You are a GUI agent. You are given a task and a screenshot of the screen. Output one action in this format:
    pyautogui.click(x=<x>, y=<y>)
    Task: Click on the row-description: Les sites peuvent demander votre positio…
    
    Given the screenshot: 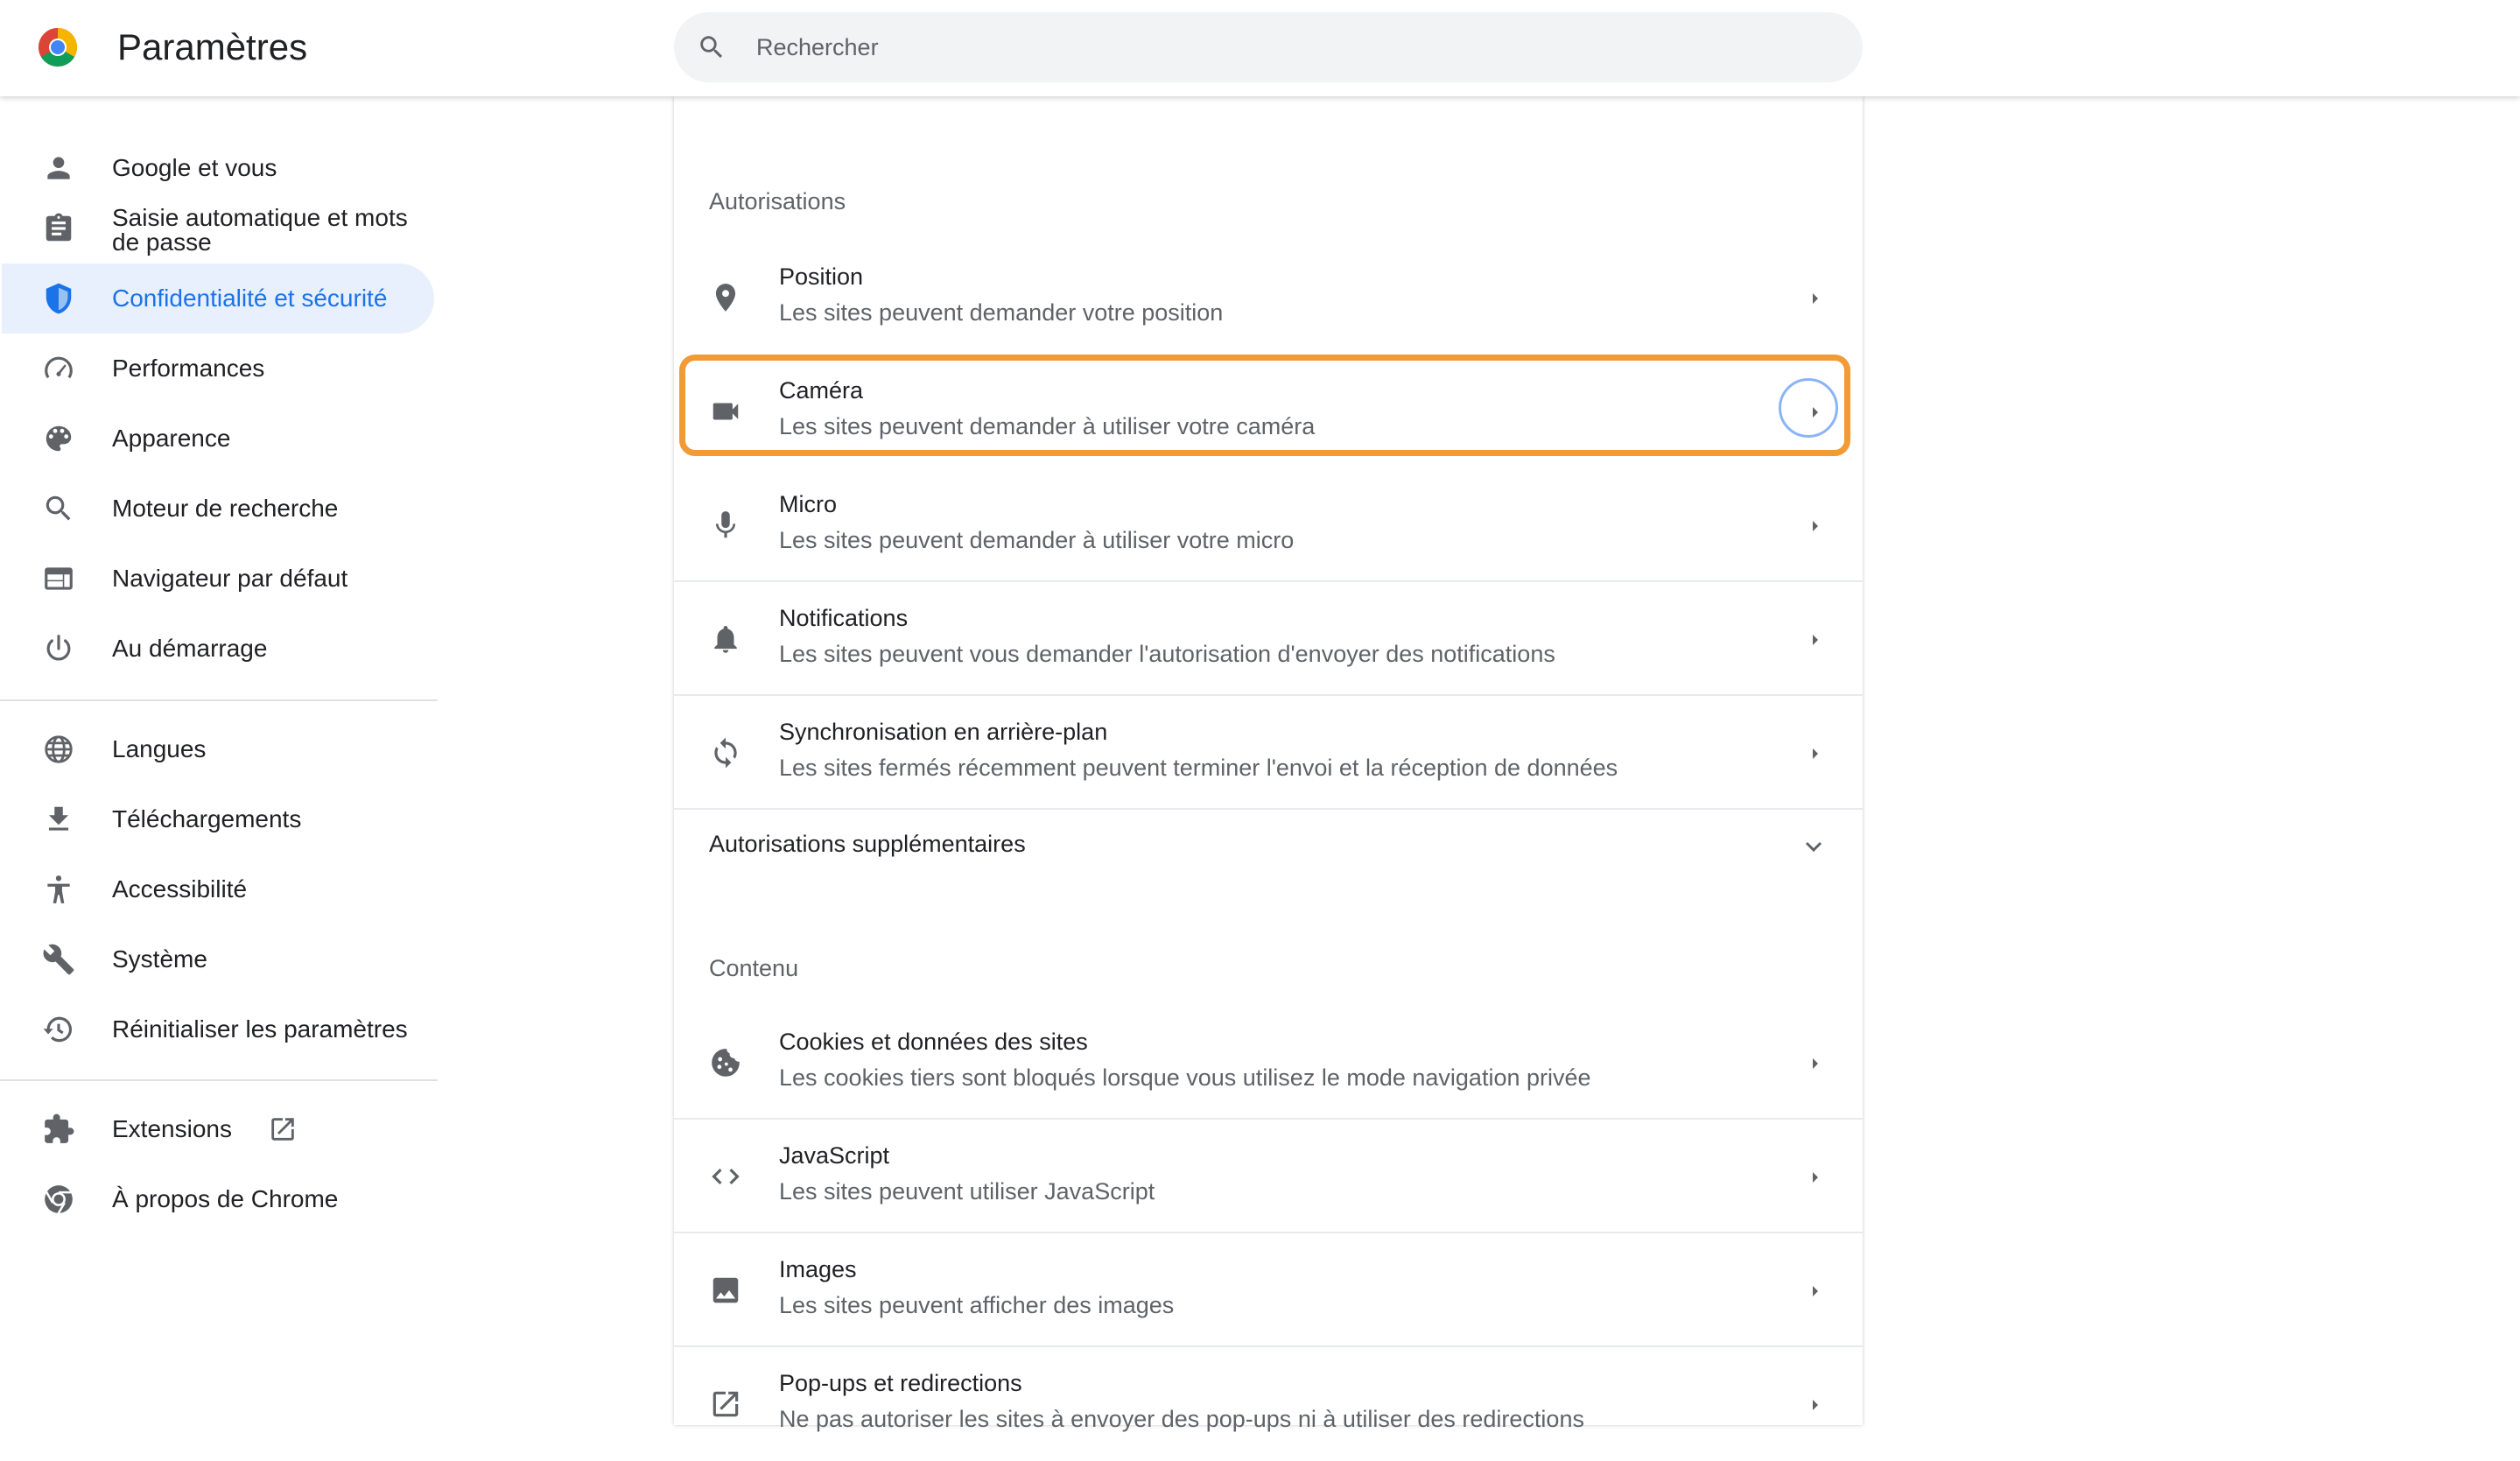 What is the action you would take?
    pyautogui.click(x=1001, y=312)
    